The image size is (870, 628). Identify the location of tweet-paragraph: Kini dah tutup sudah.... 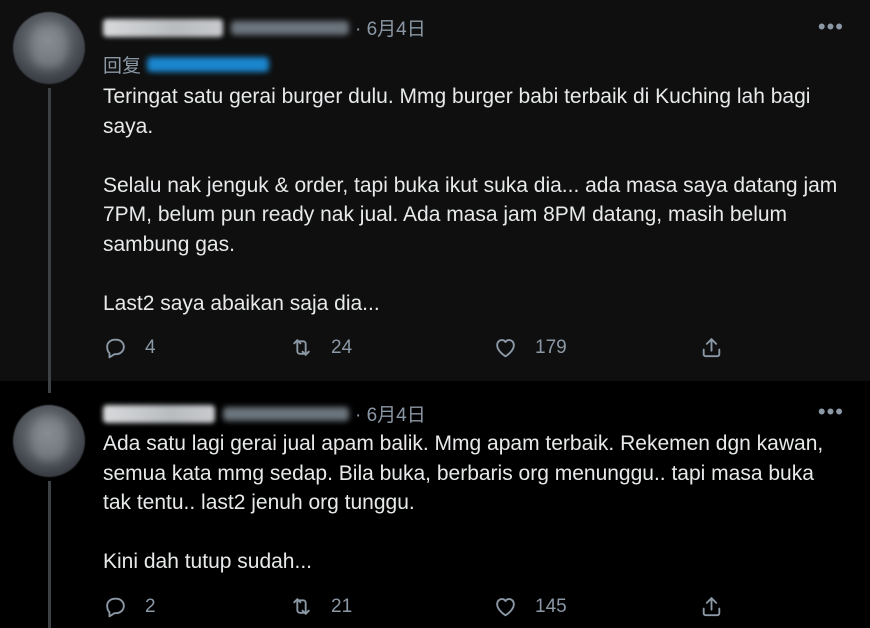
(207, 561).